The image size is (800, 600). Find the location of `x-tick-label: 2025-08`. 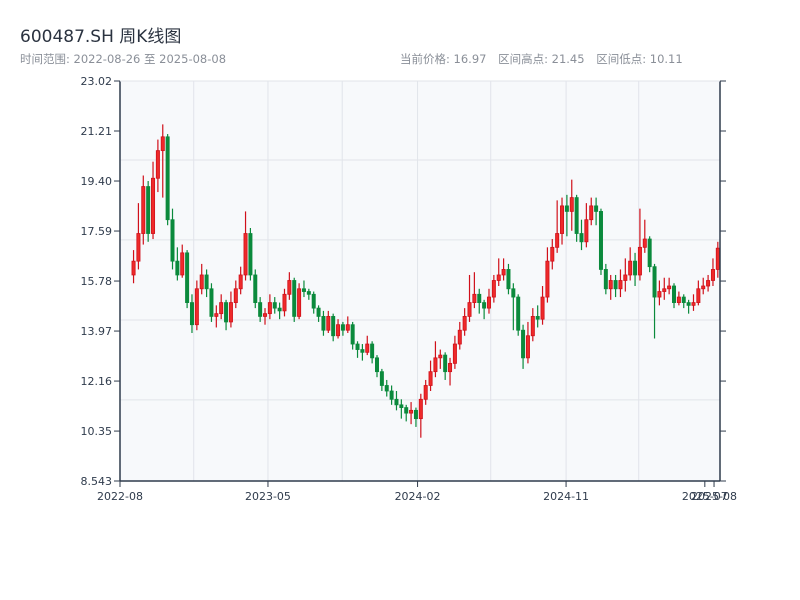

x-tick-label: 2025-08 is located at coordinates (714, 496).